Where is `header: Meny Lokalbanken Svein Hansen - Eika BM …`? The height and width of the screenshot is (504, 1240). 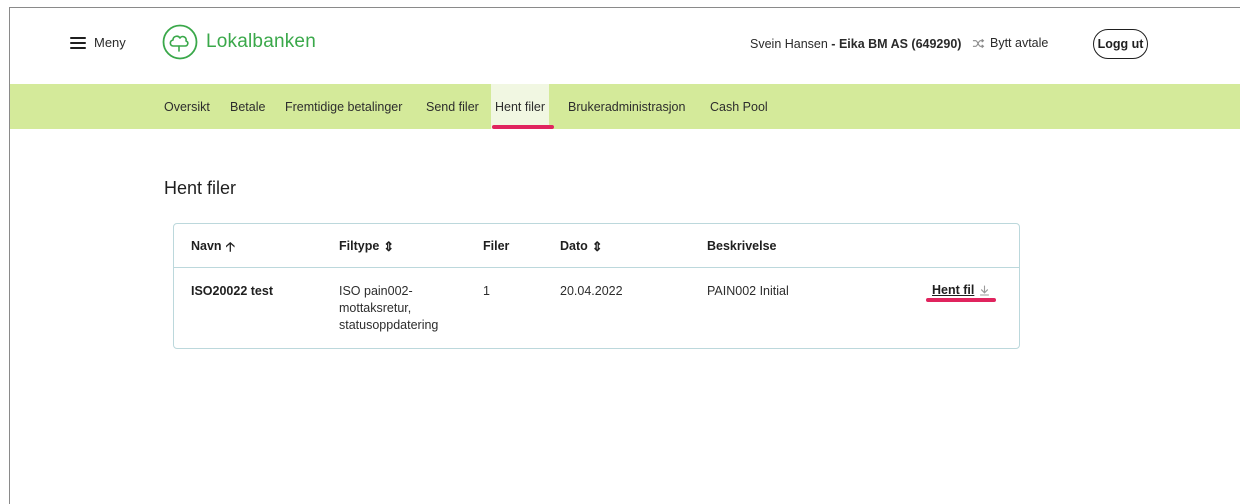 header: Meny Lokalbanken Svein Hansen - Eika BM … is located at coordinates (625, 46).